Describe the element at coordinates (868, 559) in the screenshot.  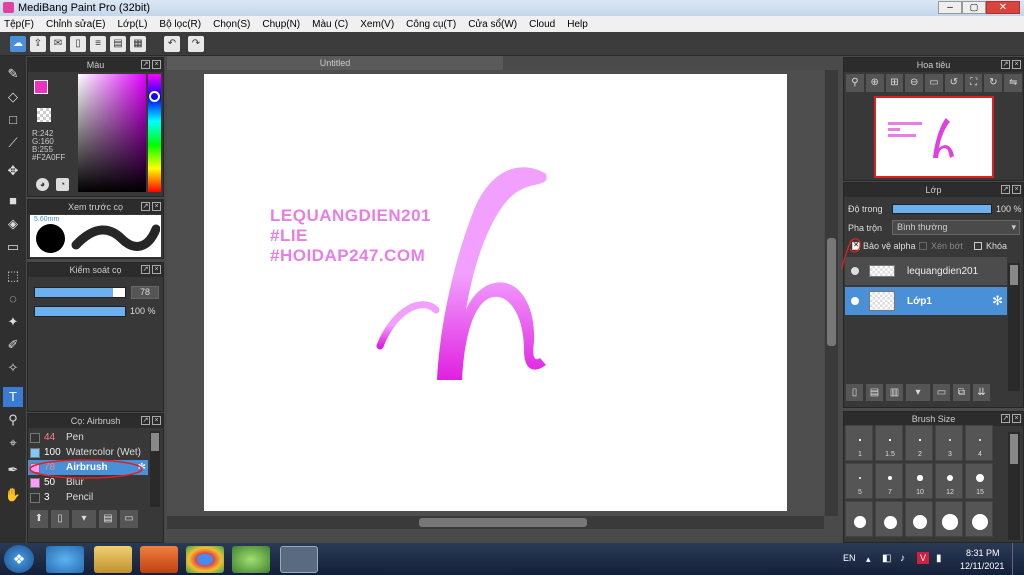
I see `tray-up-icon: ▴` at that location.